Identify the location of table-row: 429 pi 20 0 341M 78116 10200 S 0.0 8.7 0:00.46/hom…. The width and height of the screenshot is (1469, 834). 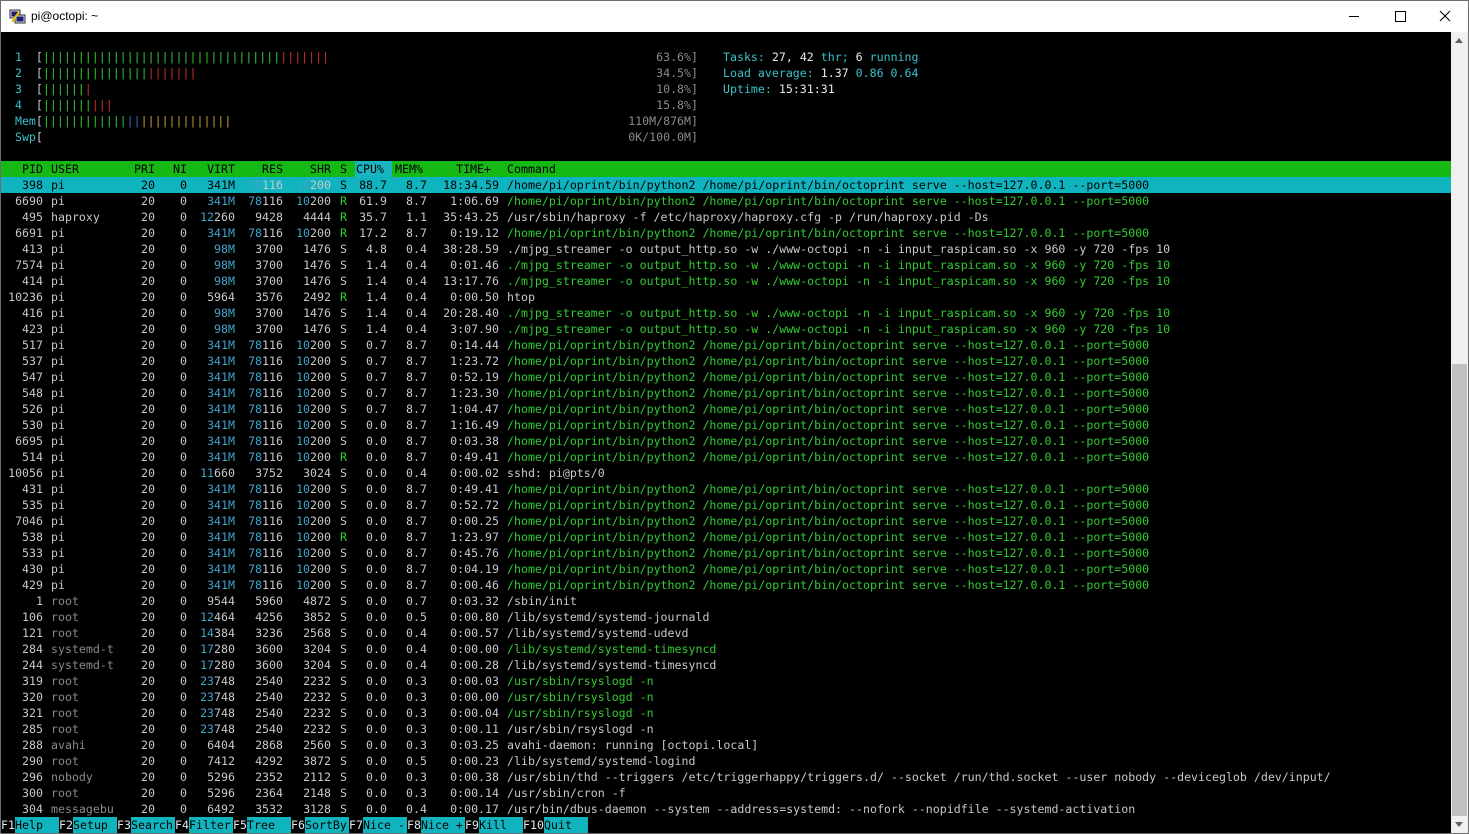
(726, 585).